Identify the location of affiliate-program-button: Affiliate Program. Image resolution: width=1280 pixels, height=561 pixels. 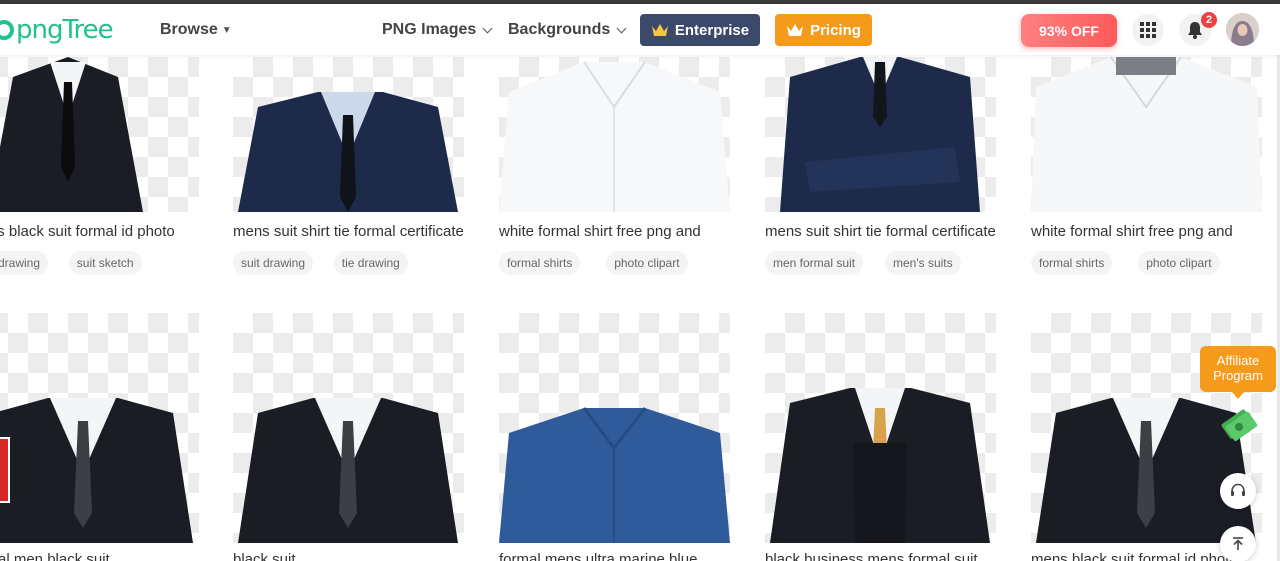
(1238, 372).